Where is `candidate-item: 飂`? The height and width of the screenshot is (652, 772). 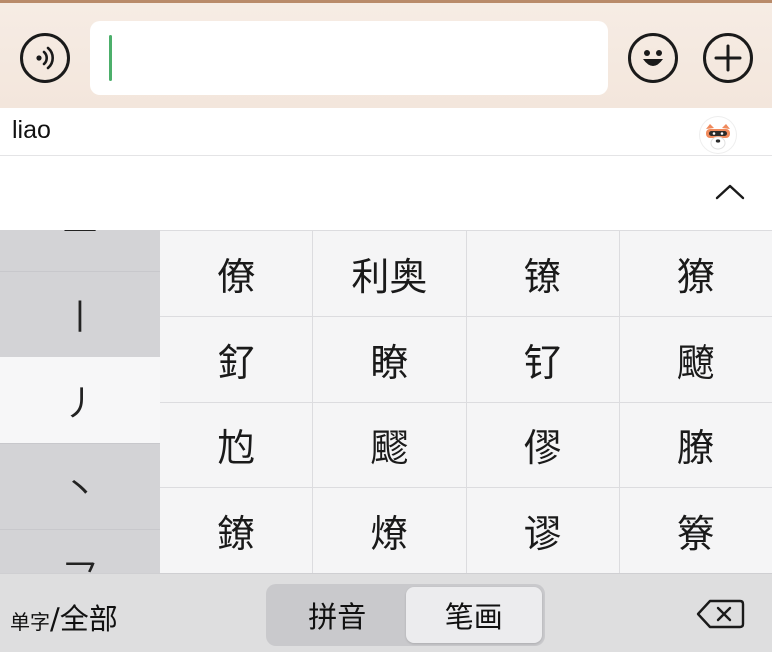
candidate-item: 飂 is located at coordinates (389, 445).